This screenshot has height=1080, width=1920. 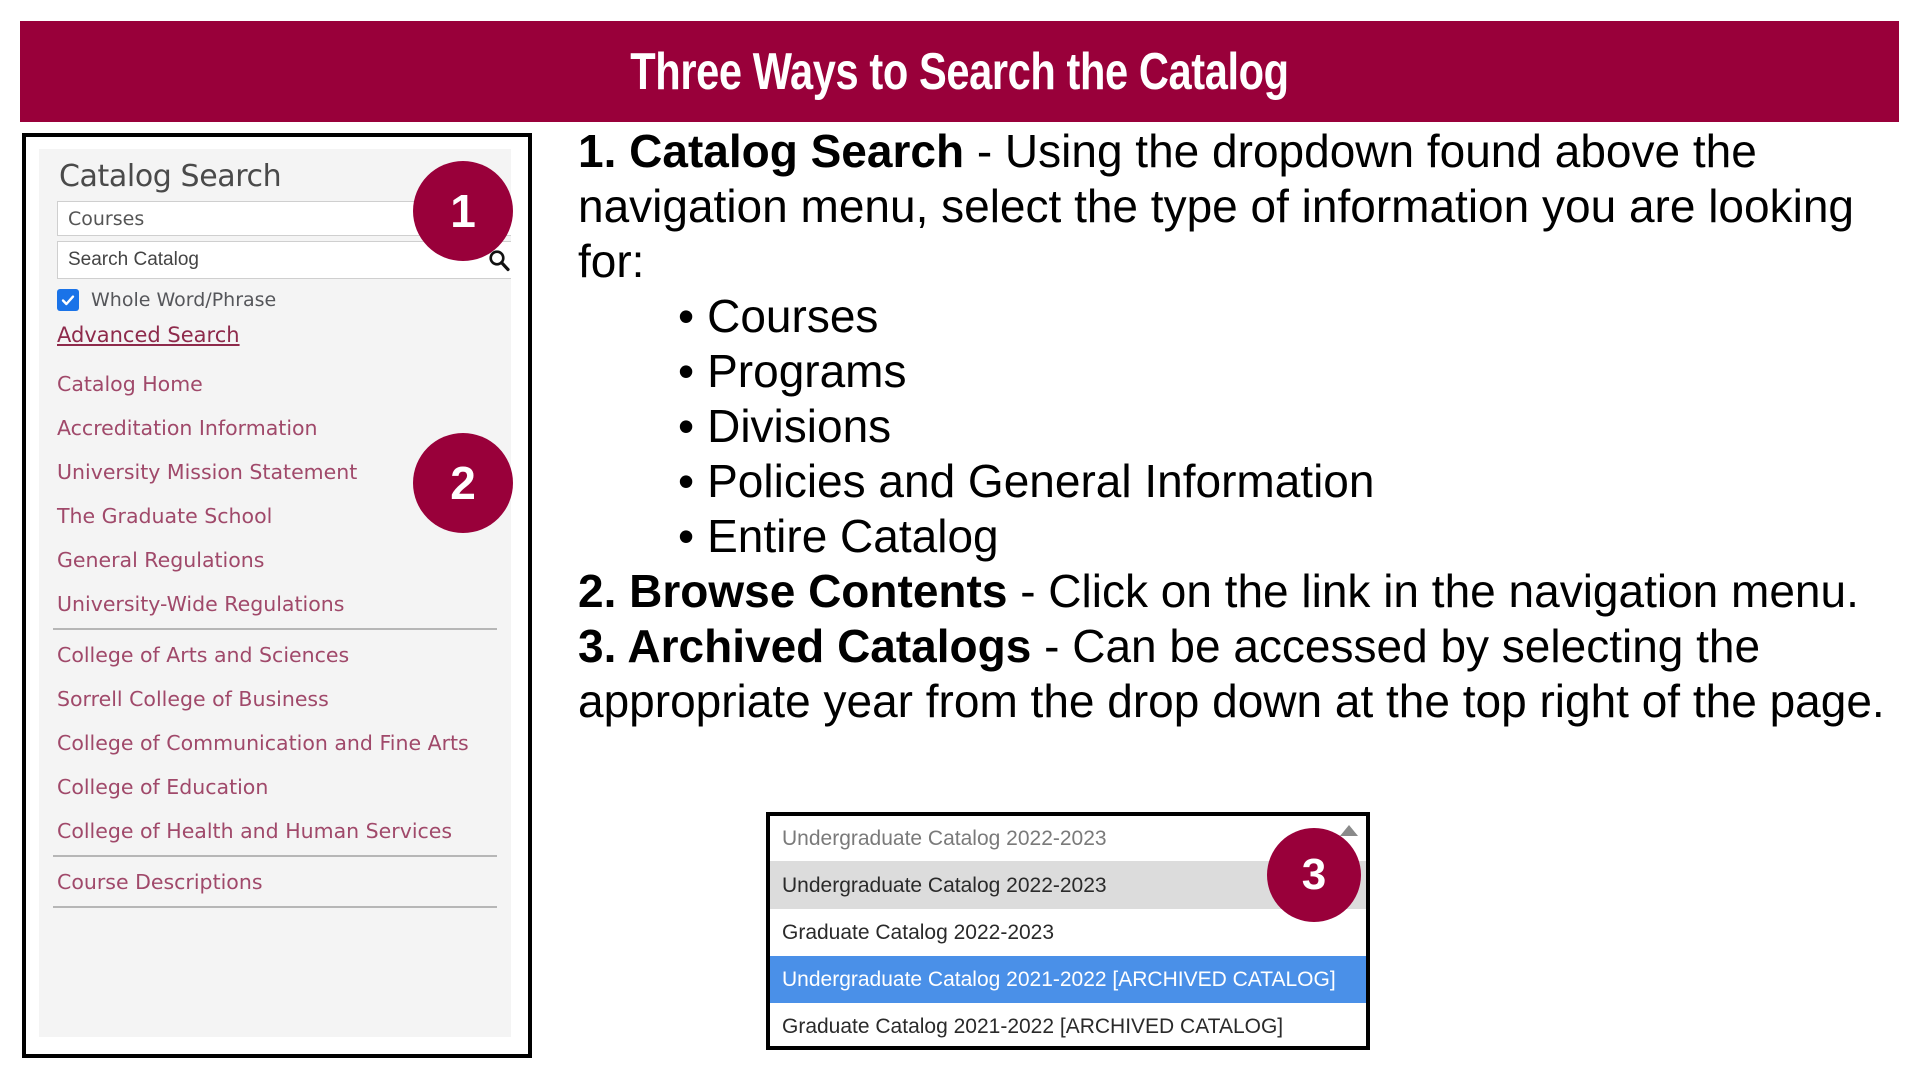 I want to click on list-item: • Policies and General Information, so click(x=1293, y=481).